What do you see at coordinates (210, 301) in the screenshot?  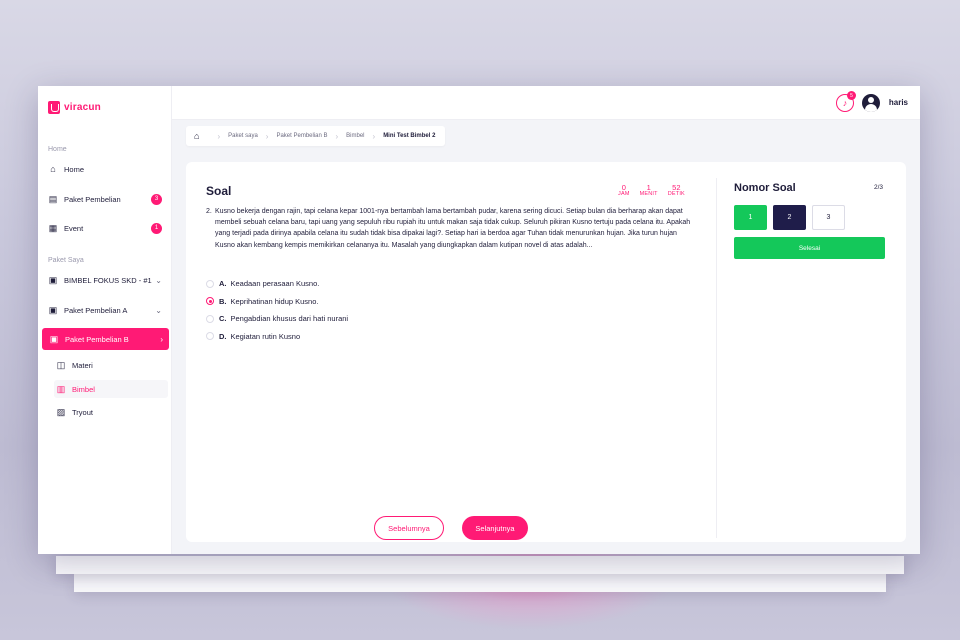 I see `radio-button-checked` at bounding box center [210, 301].